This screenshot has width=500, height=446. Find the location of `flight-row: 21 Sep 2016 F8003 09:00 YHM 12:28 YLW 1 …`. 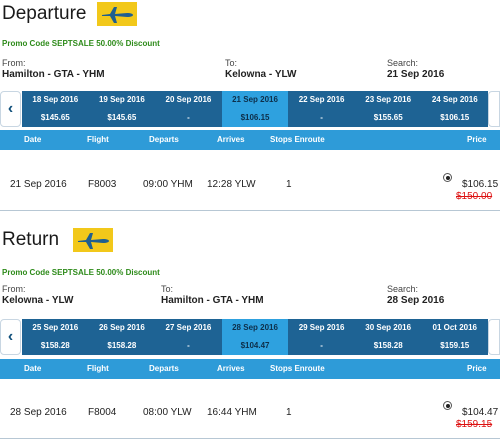

flight-row: 21 Sep 2016 F8003 09:00 YHM 12:28 YLW 1 … is located at coordinates (250, 186).